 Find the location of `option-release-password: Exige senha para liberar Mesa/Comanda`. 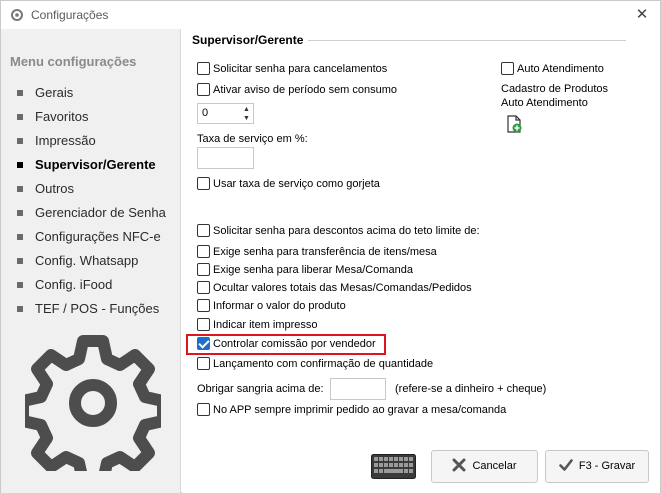

option-release-password: Exige senha para liberar Mesa/Comanda is located at coordinates (305, 270).